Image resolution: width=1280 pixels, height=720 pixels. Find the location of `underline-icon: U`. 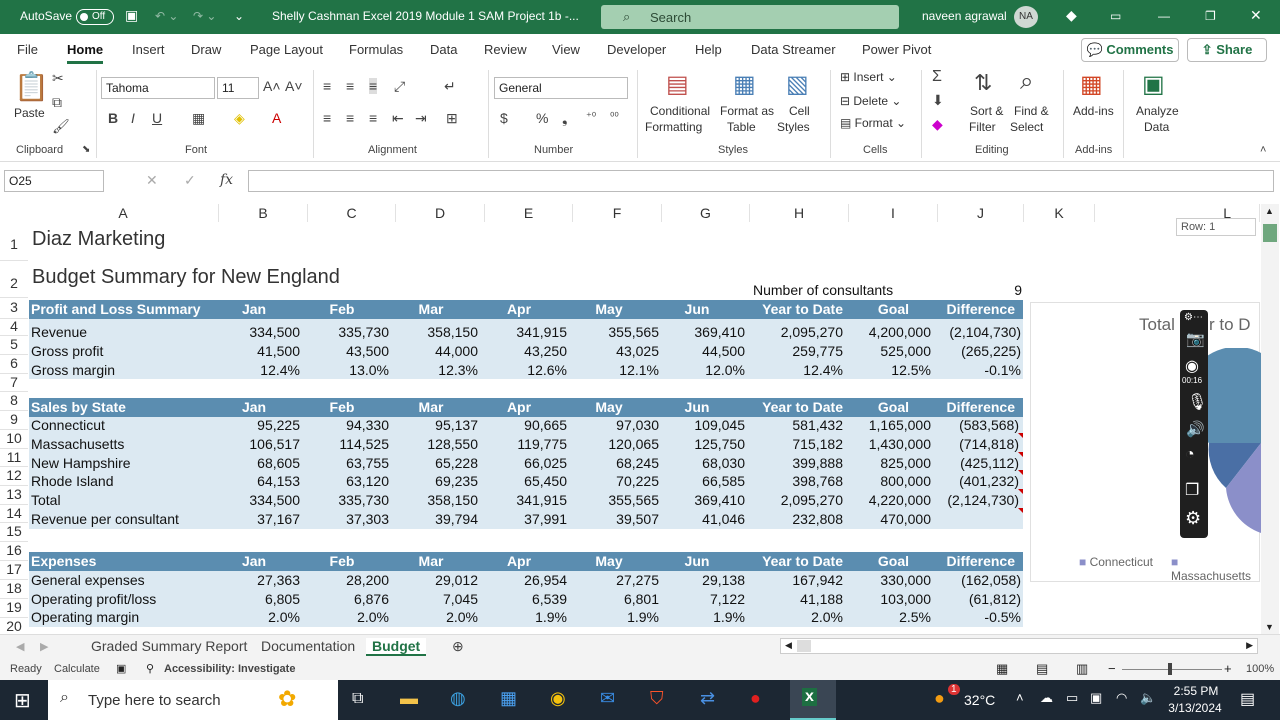

underline-icon: U is located at coordinates (157, 118).